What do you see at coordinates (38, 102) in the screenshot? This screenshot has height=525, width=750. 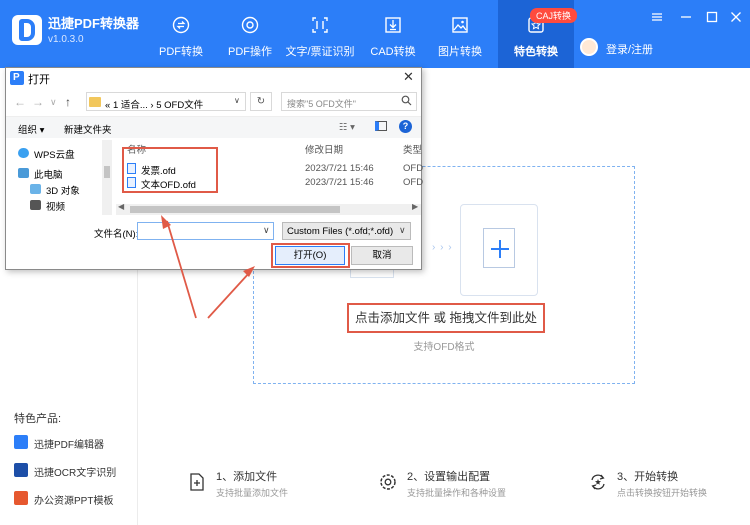 I see `forward-arrow-icon: →` at bounding box center [38, 102].